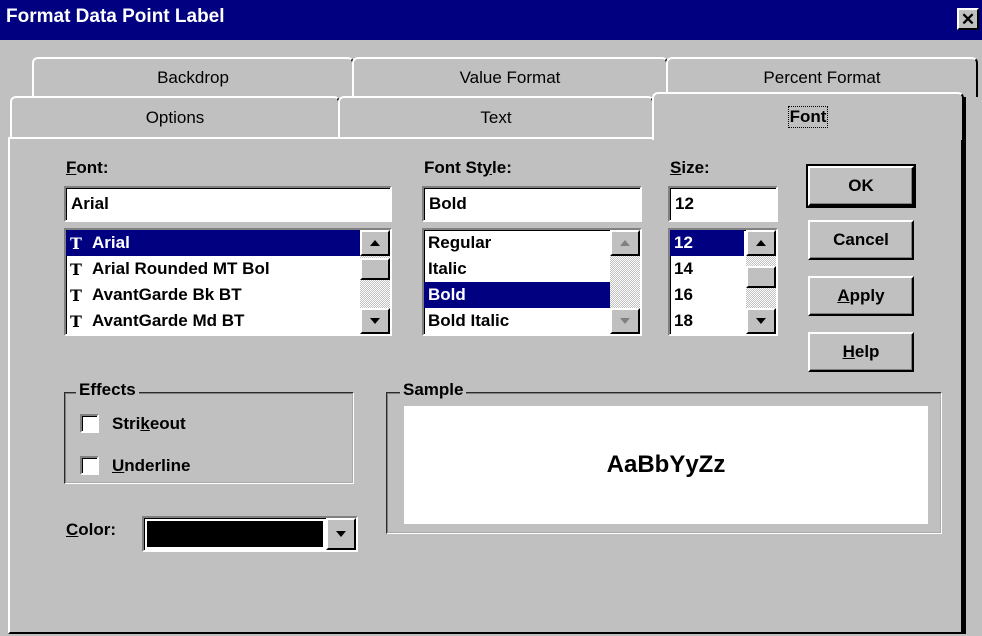 This screenshot has width=982, height=636. I want to click on list-item: T AvantGarde Bk BT, so click(228, 295).